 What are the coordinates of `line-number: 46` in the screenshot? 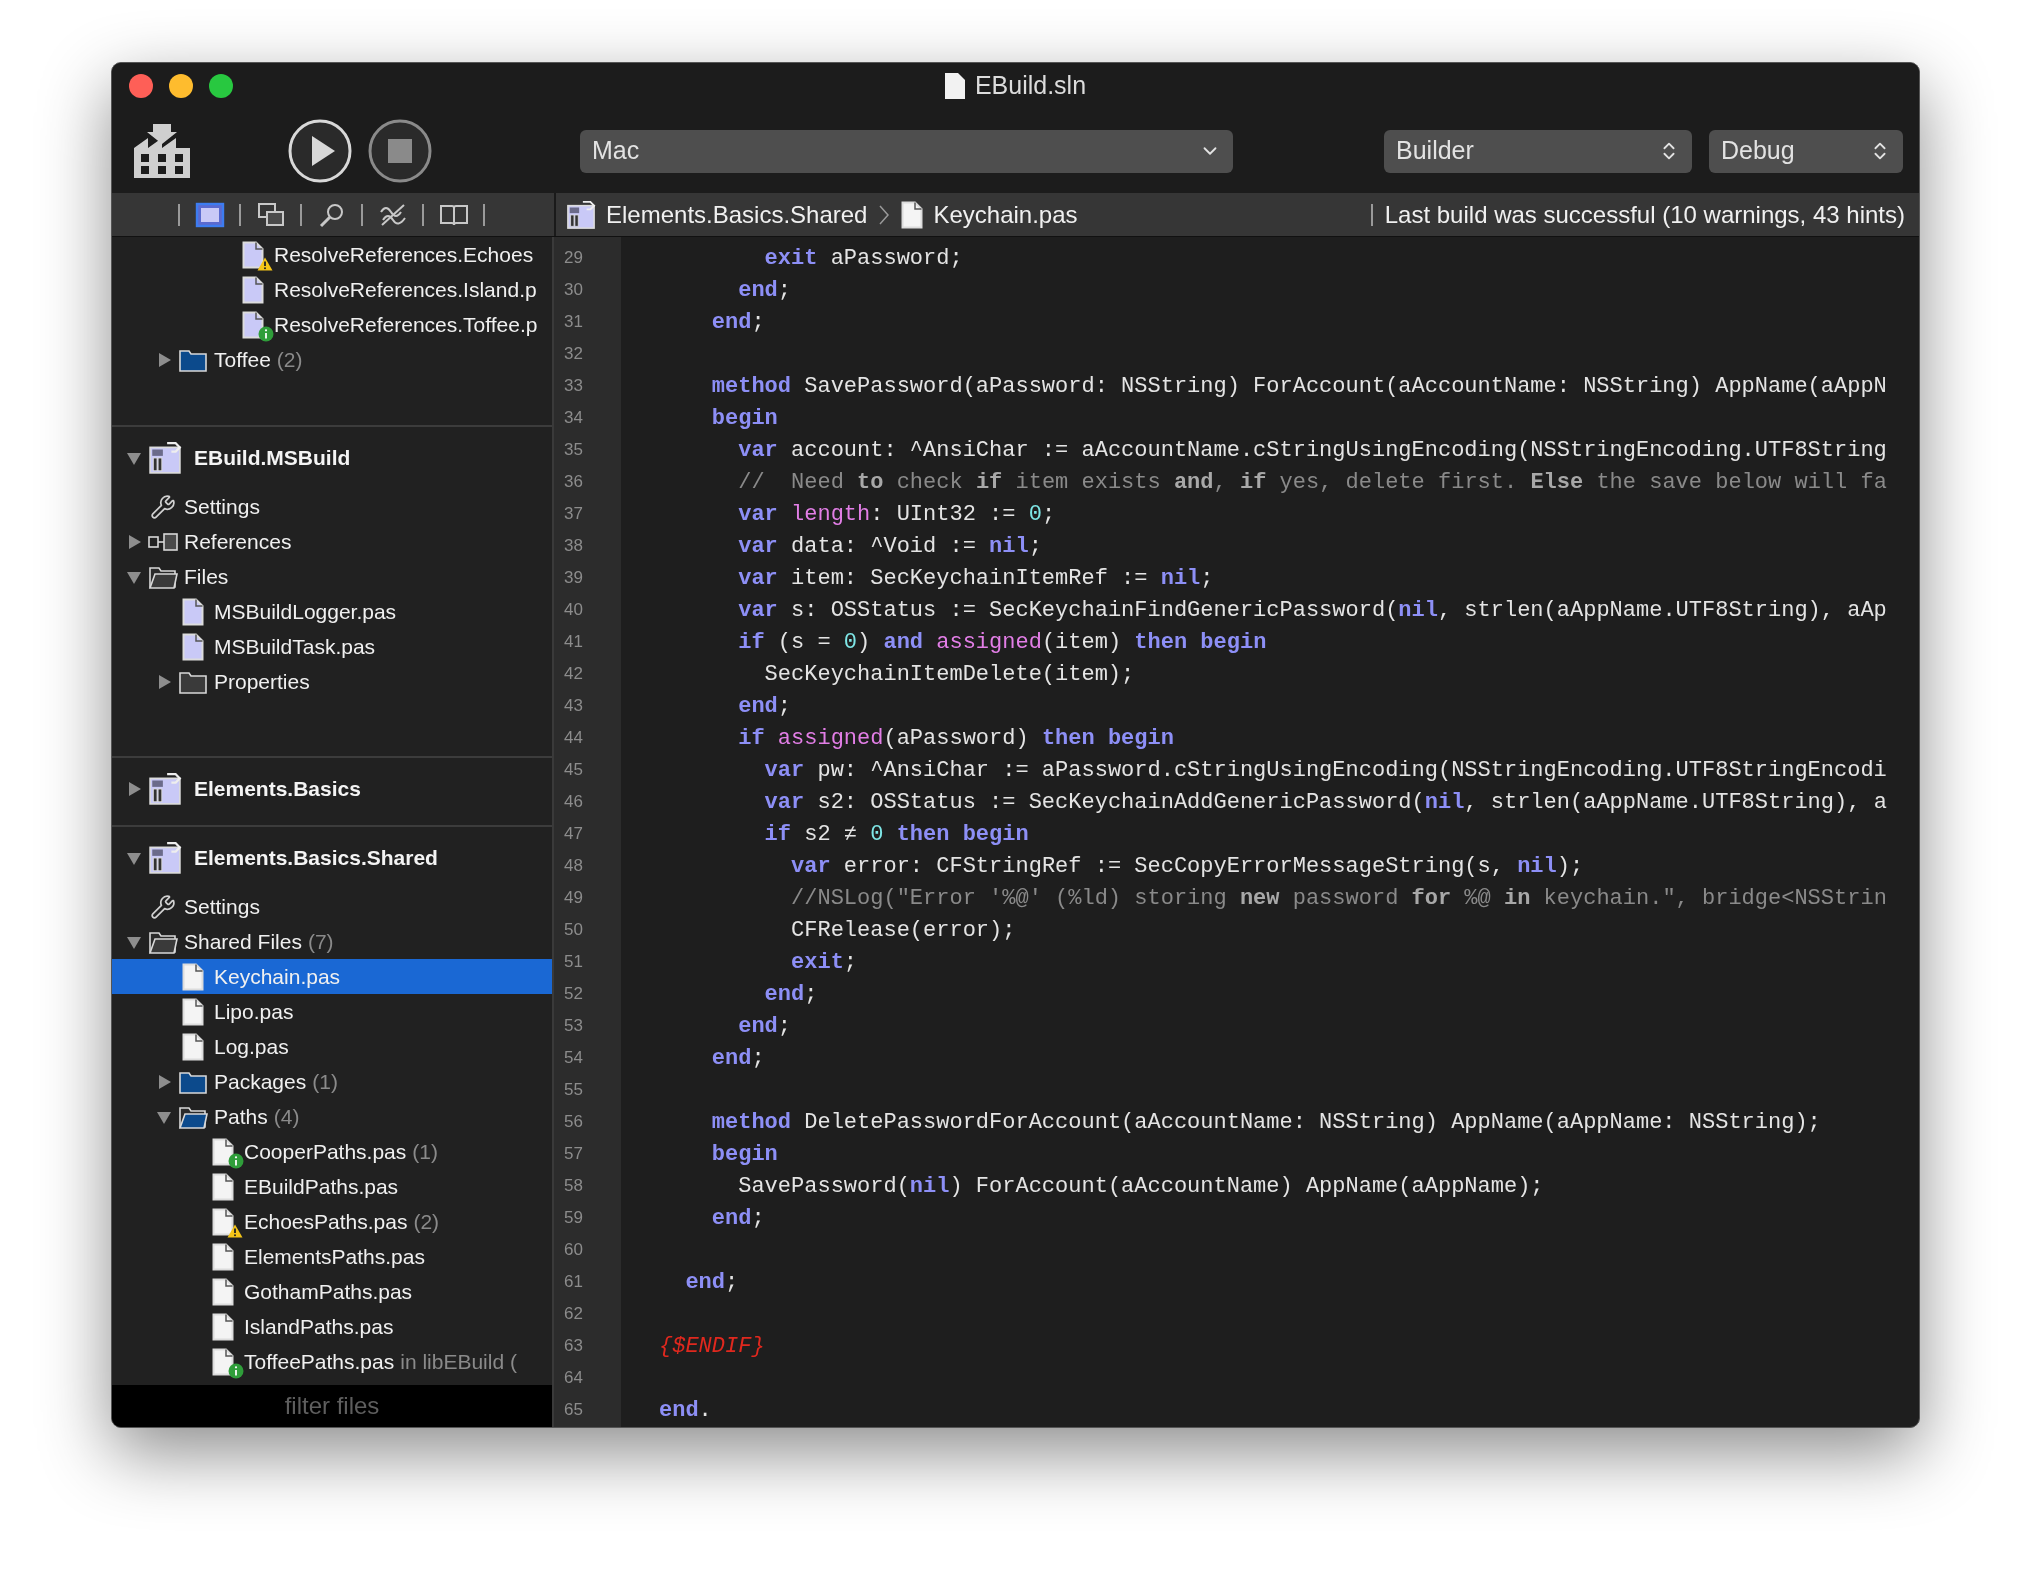 It's located at (573, 802).